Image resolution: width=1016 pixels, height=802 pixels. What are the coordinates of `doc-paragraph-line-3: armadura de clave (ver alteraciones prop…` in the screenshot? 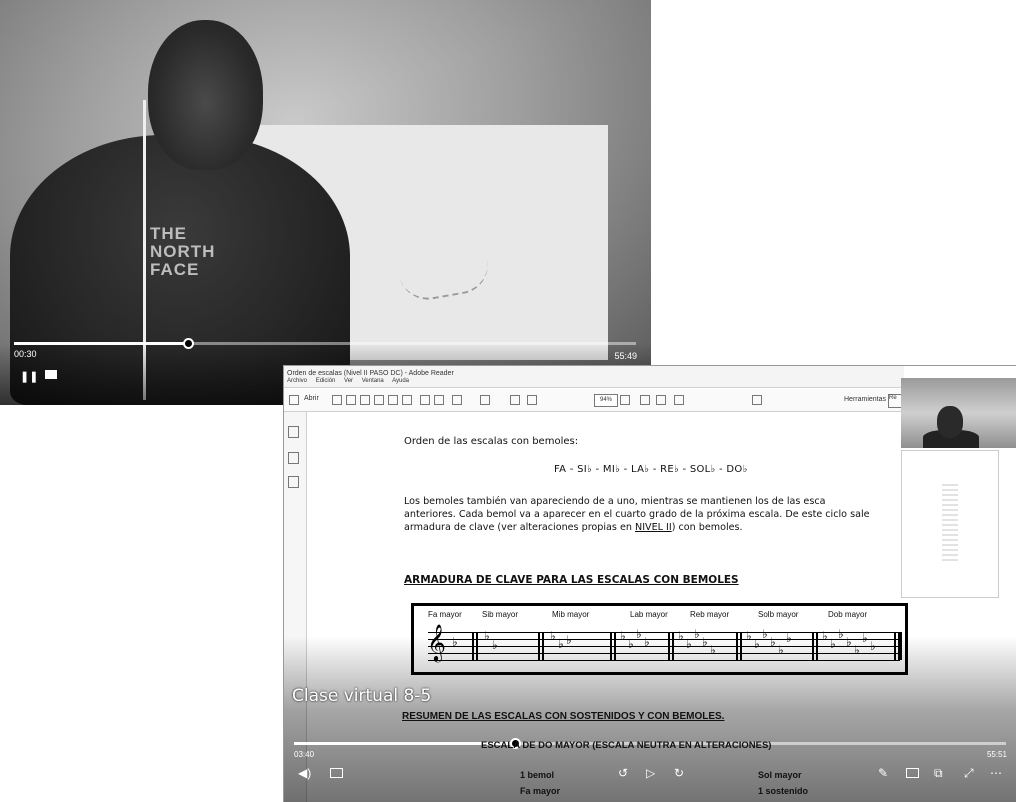 It's located at (664, 527).